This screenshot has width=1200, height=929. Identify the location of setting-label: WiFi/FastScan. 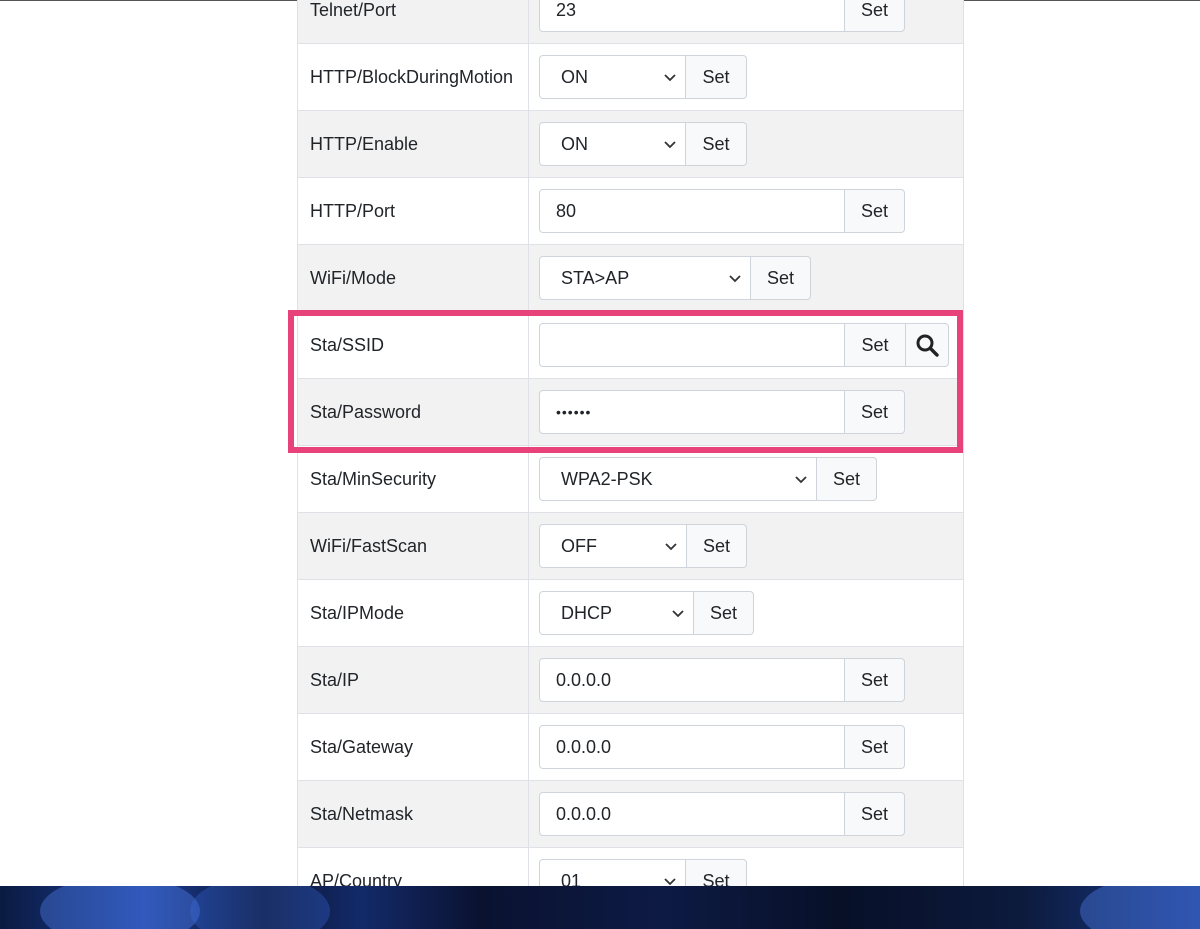
(413, 546).